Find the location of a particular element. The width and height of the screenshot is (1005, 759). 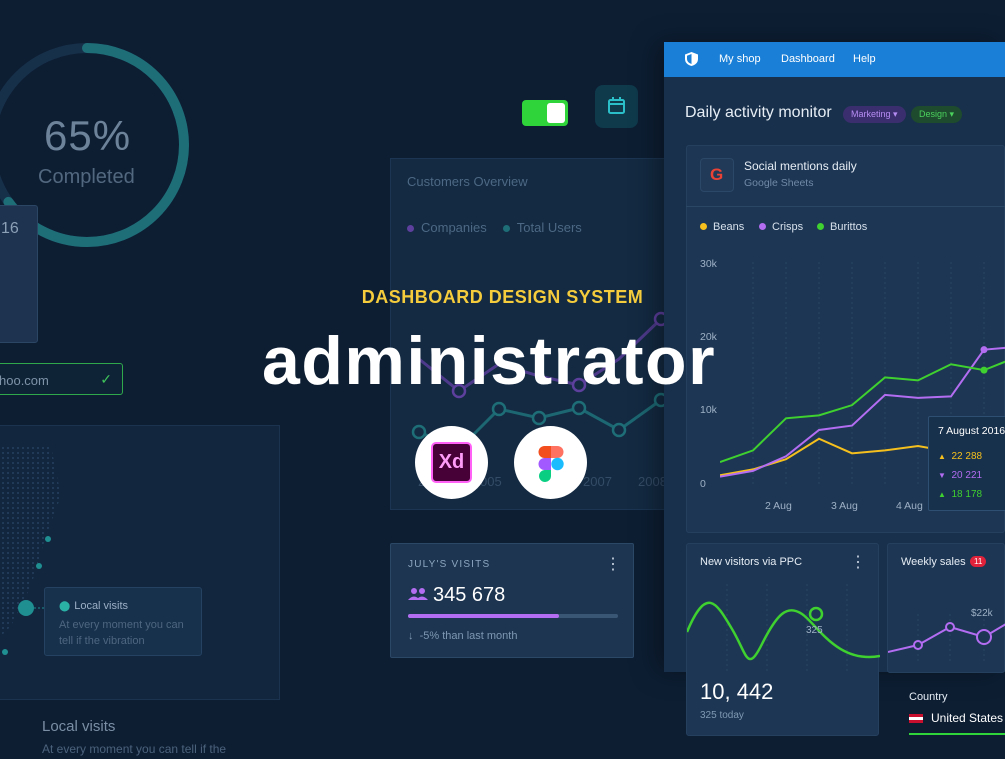

tooltip-burittos: ▲ 18 178 is located at coordinates (960, 494).